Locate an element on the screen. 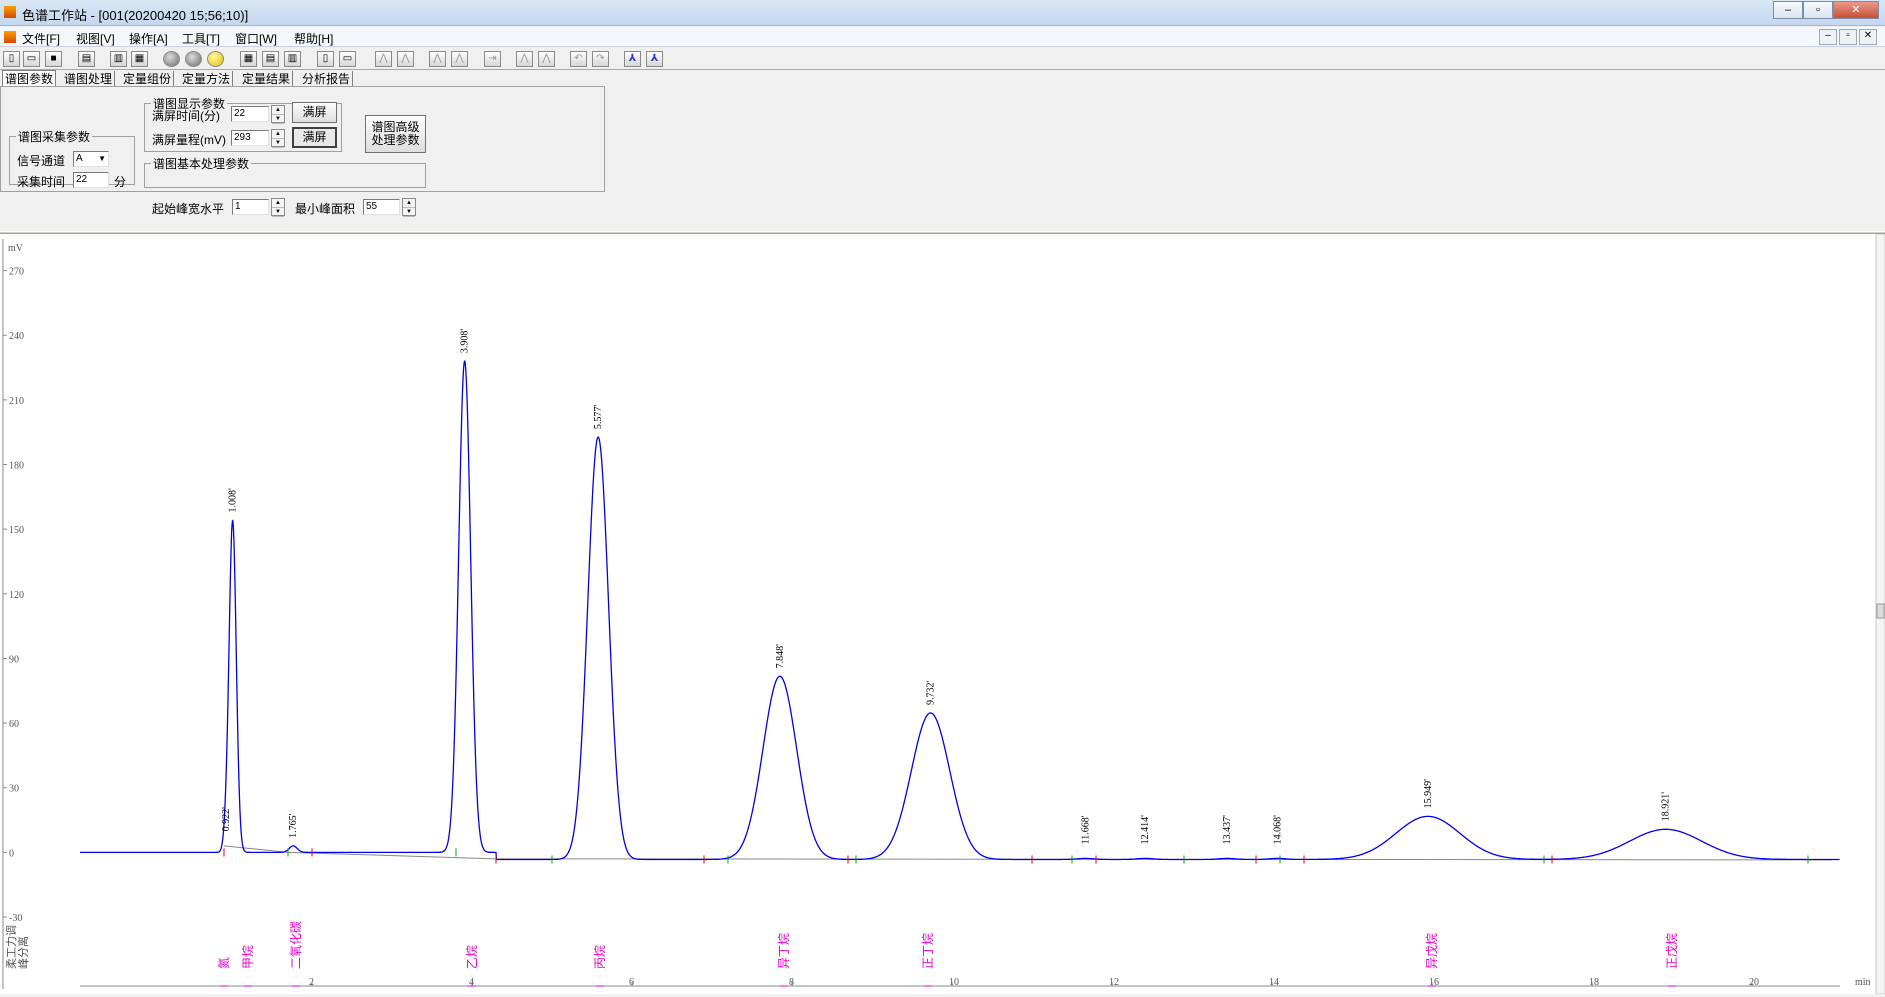 The image size is (1885, 997). x-tick-label: 10 is located at coordinates (954, 982).